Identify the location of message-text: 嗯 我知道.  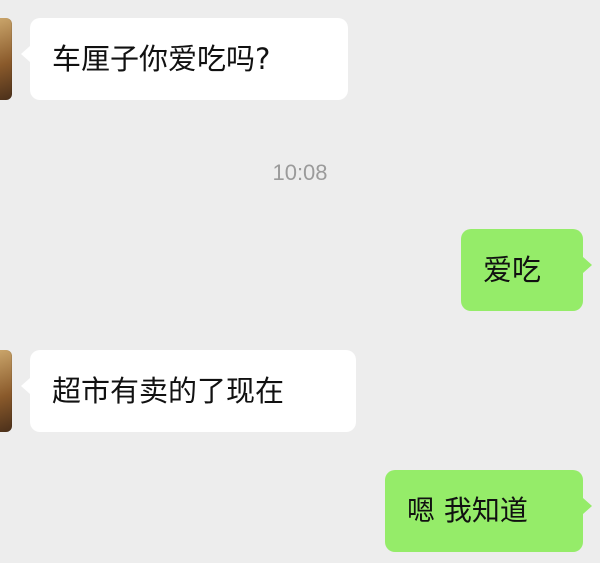
(467, 510).